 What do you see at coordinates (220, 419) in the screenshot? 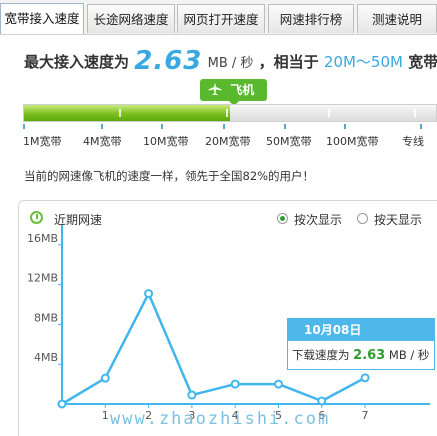
I see `watermark: www.zhaozhishi.com` at bounding box center [220, 419].